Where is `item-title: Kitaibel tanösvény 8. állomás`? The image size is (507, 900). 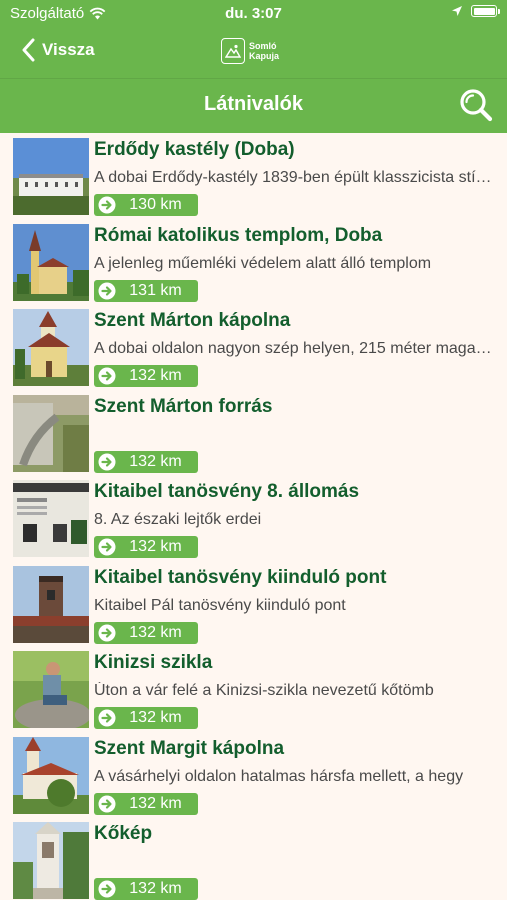 item-title: Kitaibel tanösvény 8. állomás is located at coordinates (227, 491).